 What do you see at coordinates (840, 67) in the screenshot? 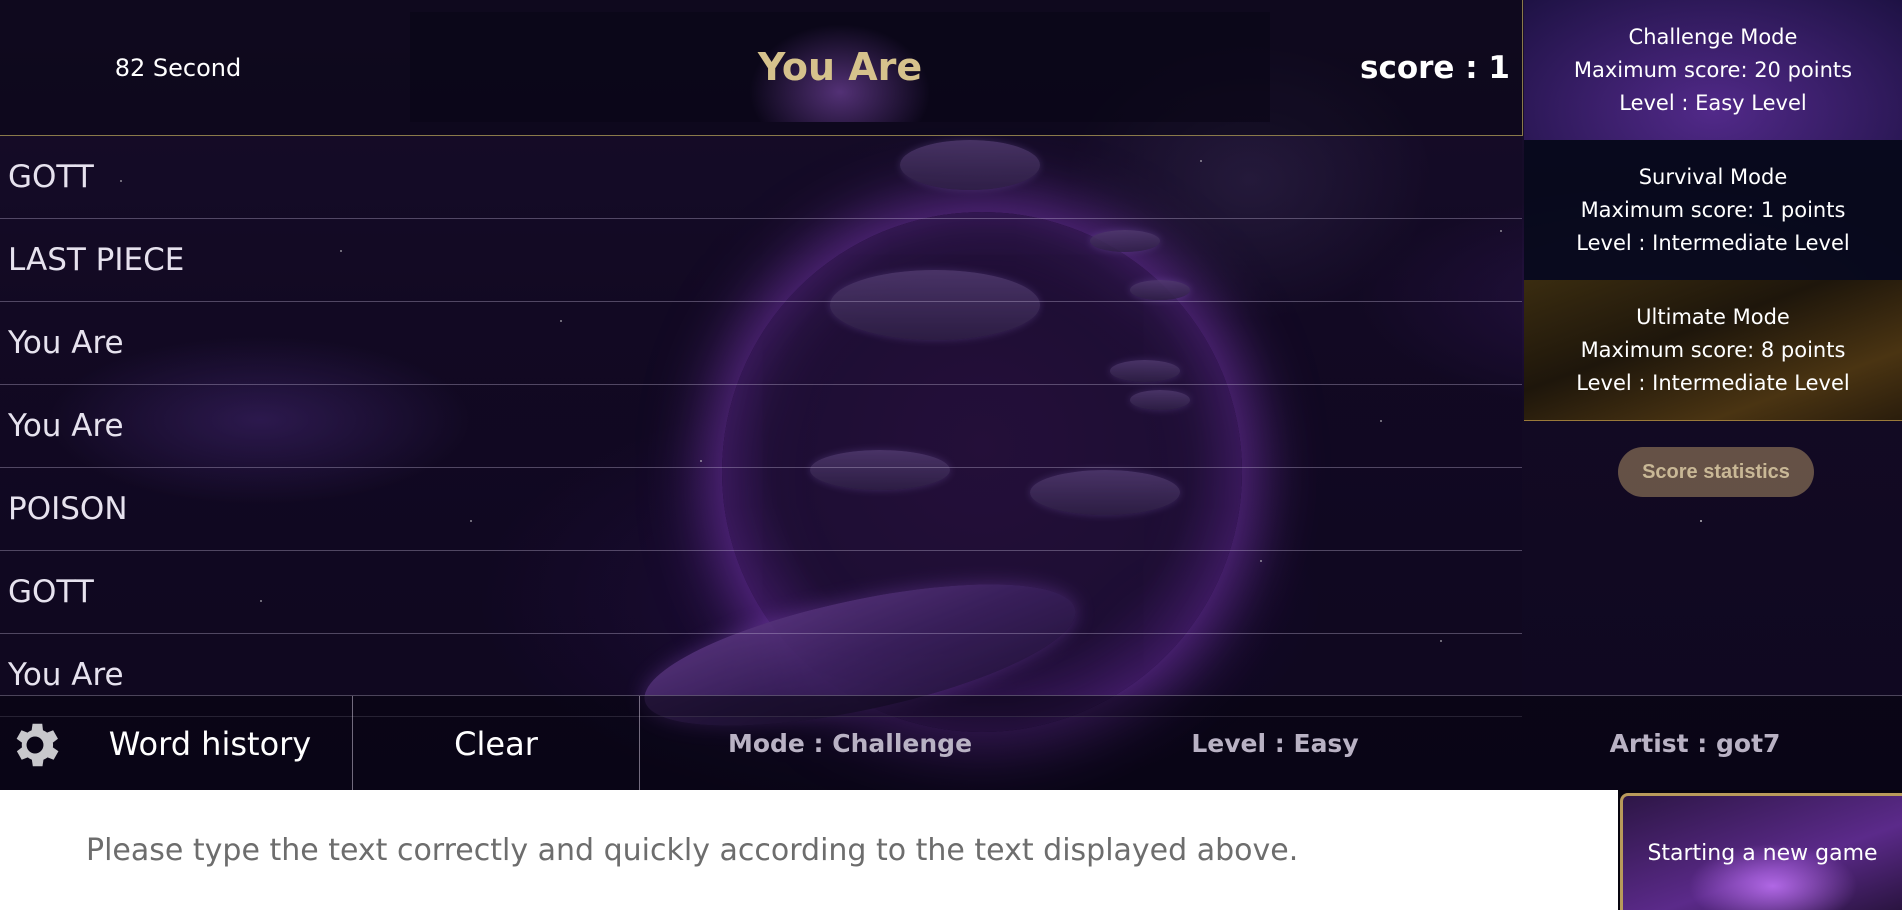
I see `current-word: You Are` at bounding box center [840, 67].